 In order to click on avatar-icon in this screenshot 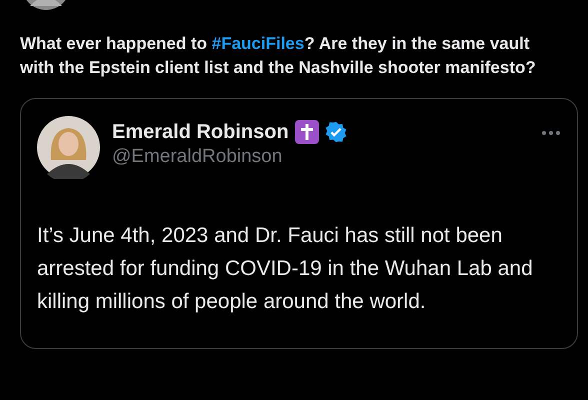, I will do `click(68, 147)`.